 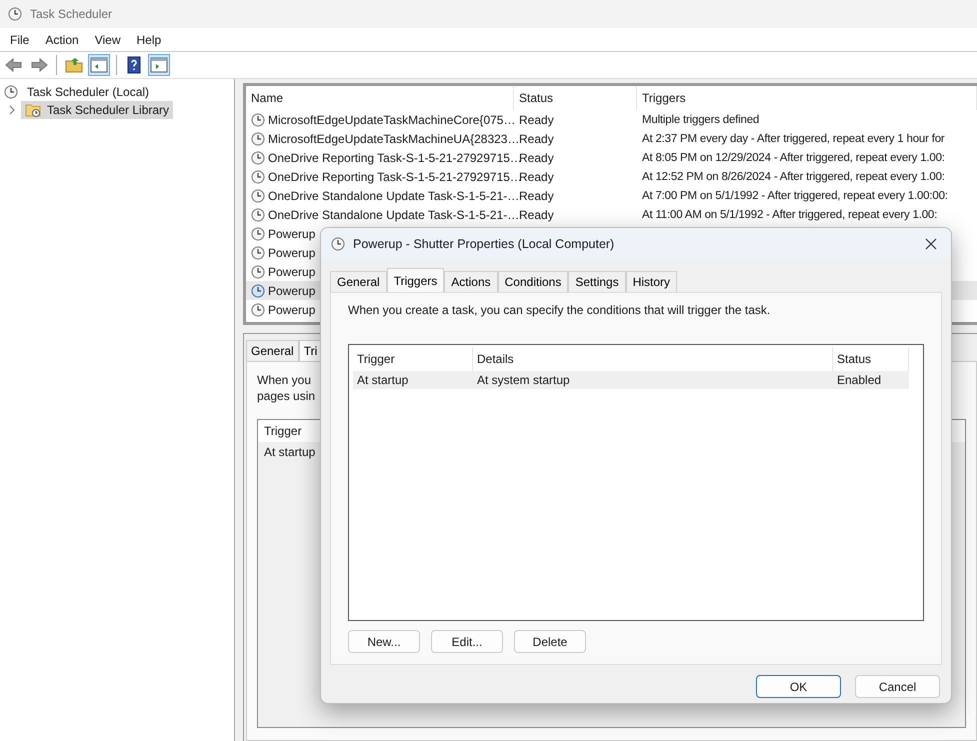 What do you see at coordinates (134, 65) in the screenshot?
I see `help-icon` at bounding box center [134, 65].